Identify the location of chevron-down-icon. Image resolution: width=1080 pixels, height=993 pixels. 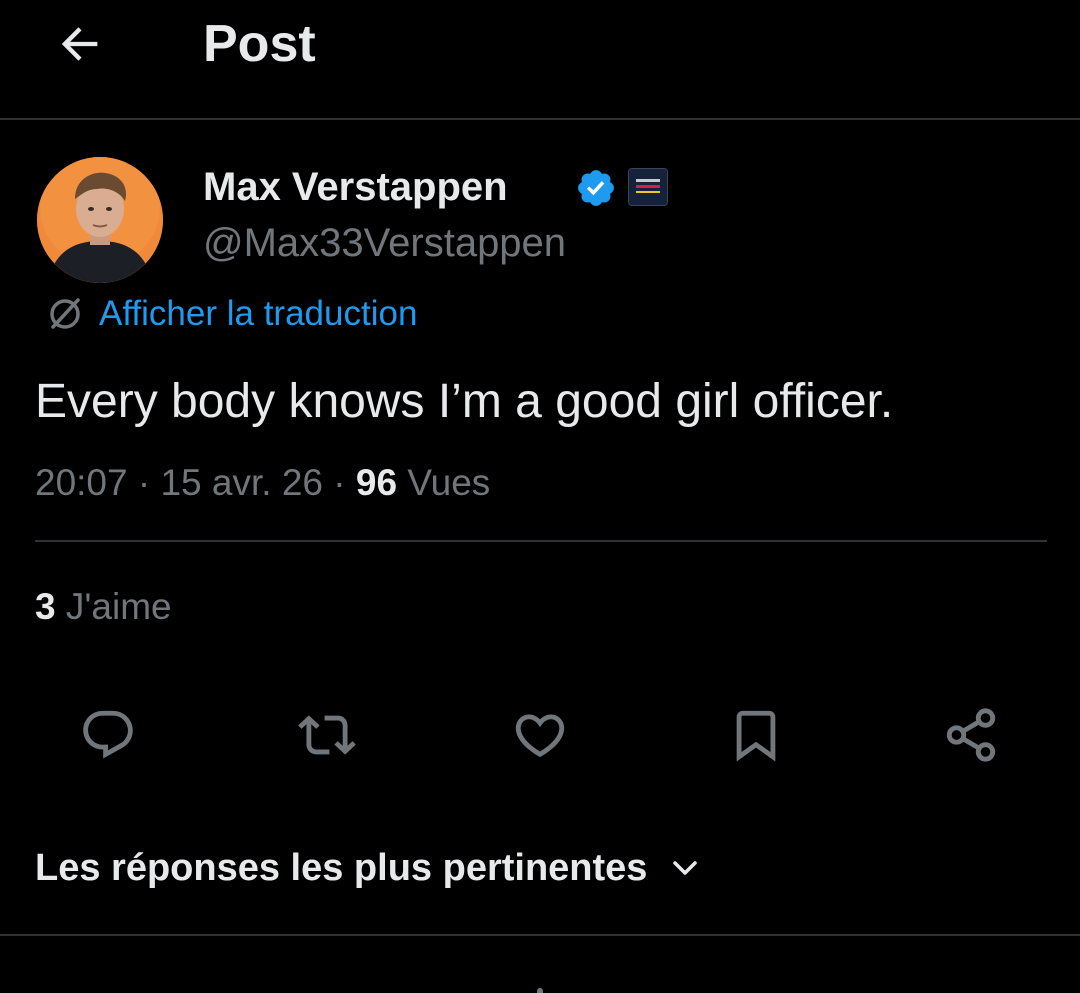
(685, 868).